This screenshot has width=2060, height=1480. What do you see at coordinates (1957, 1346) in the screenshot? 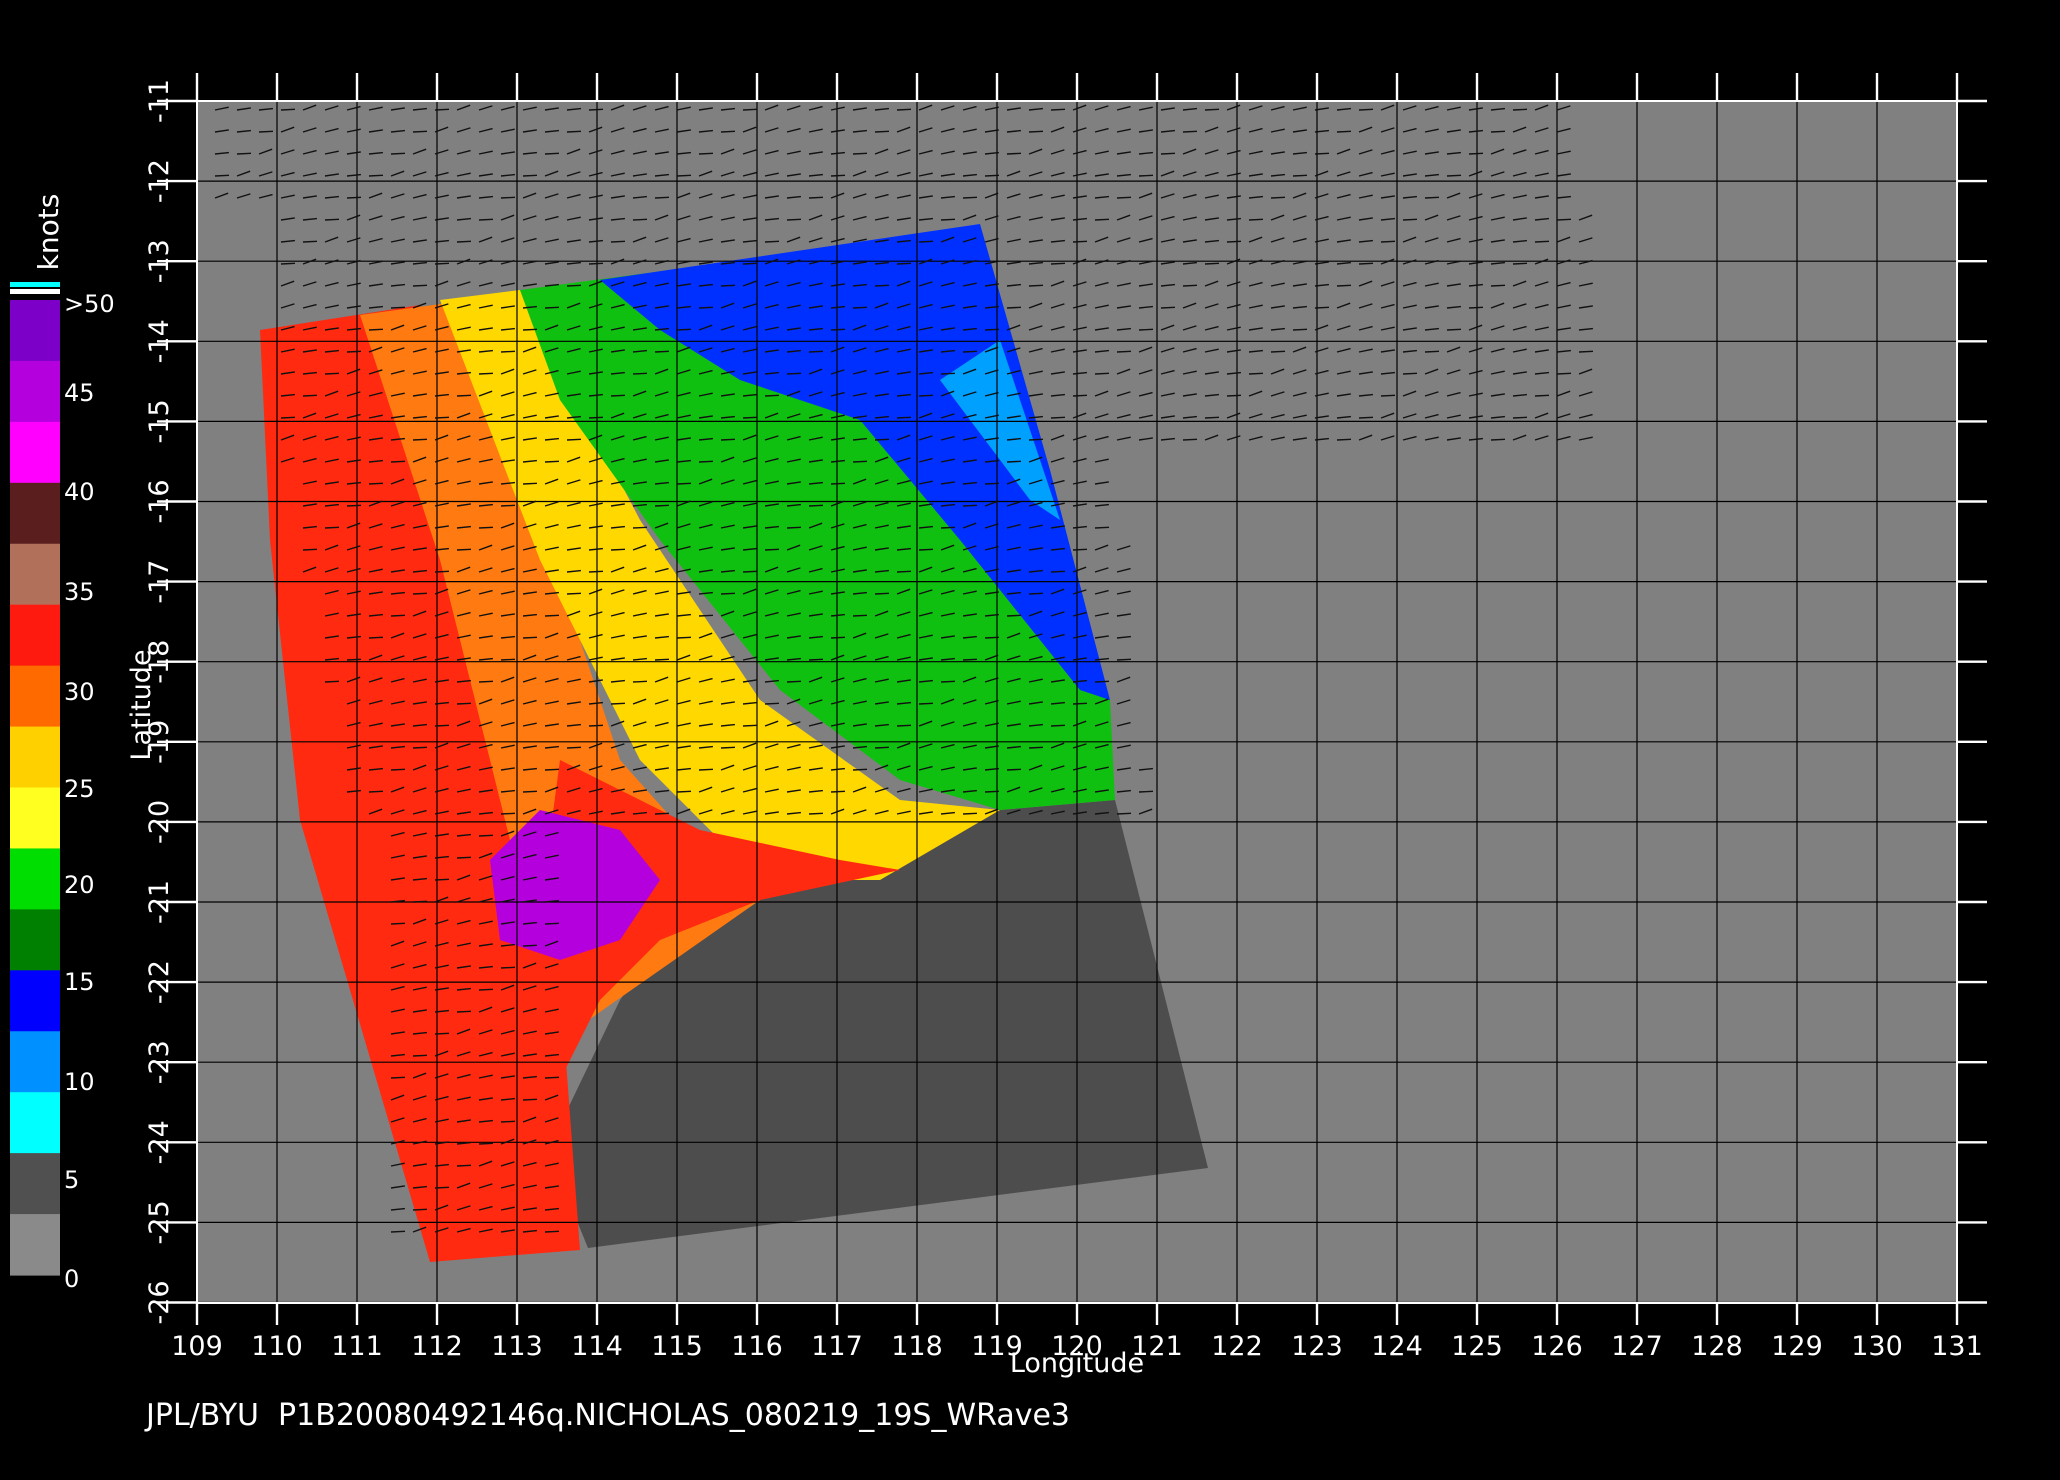
I see `lon-tick-label: 131` at bounding box center [1957, 1346].